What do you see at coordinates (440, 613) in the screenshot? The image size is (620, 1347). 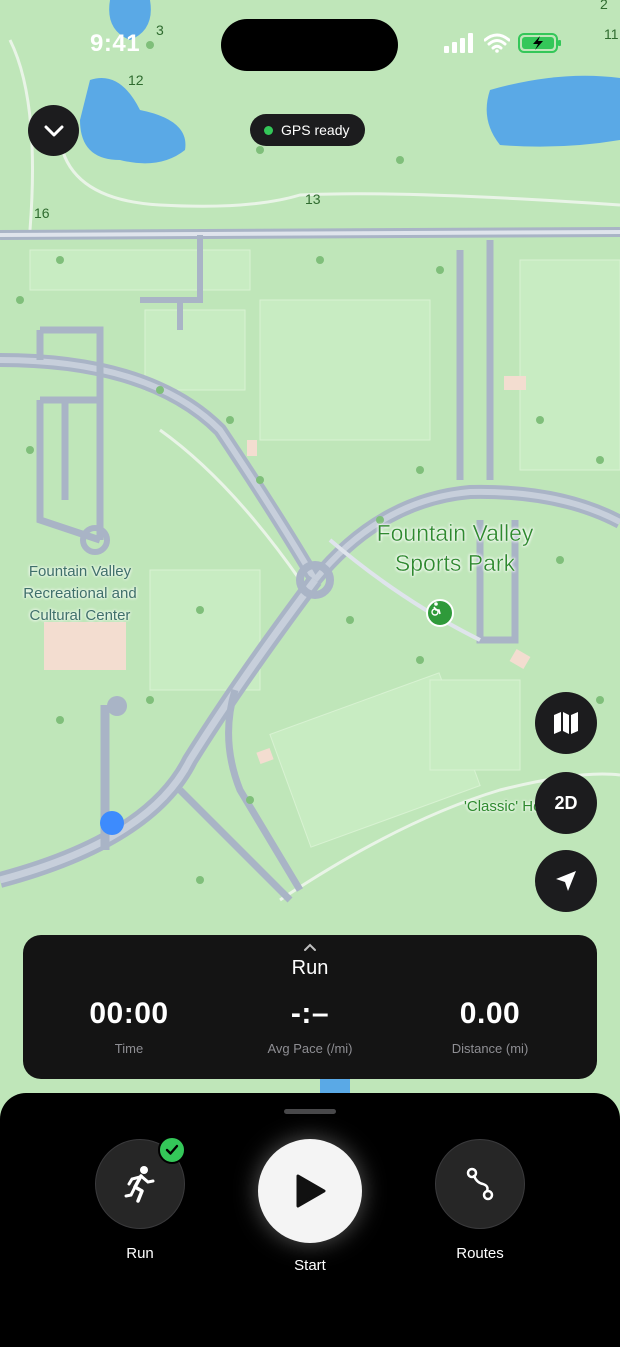 I see `wheelchair-poi-icon` at bounding box center [440, 613].